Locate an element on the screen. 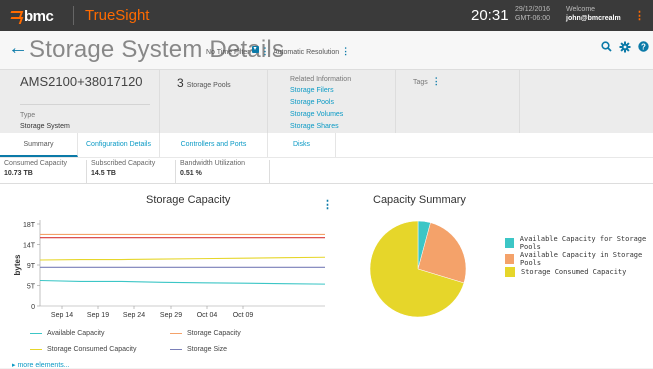  type-label: Type is located at coordinates (28, 115).